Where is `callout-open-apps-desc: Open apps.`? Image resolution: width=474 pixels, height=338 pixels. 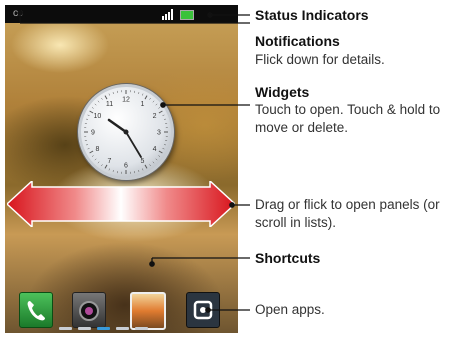 callout-open-apps-desc: Open apps. is located at coordinates (290, 309).